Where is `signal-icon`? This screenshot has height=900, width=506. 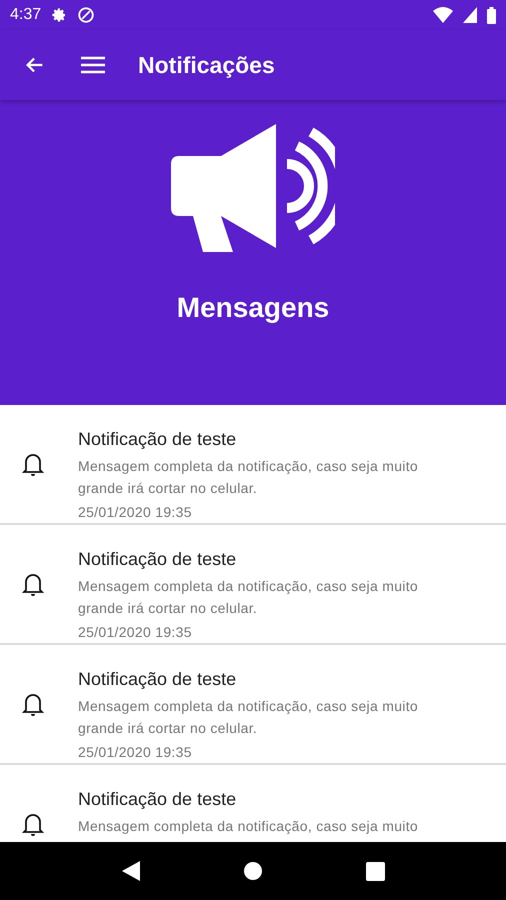
signal-icon is located at coordinates (470, 15).